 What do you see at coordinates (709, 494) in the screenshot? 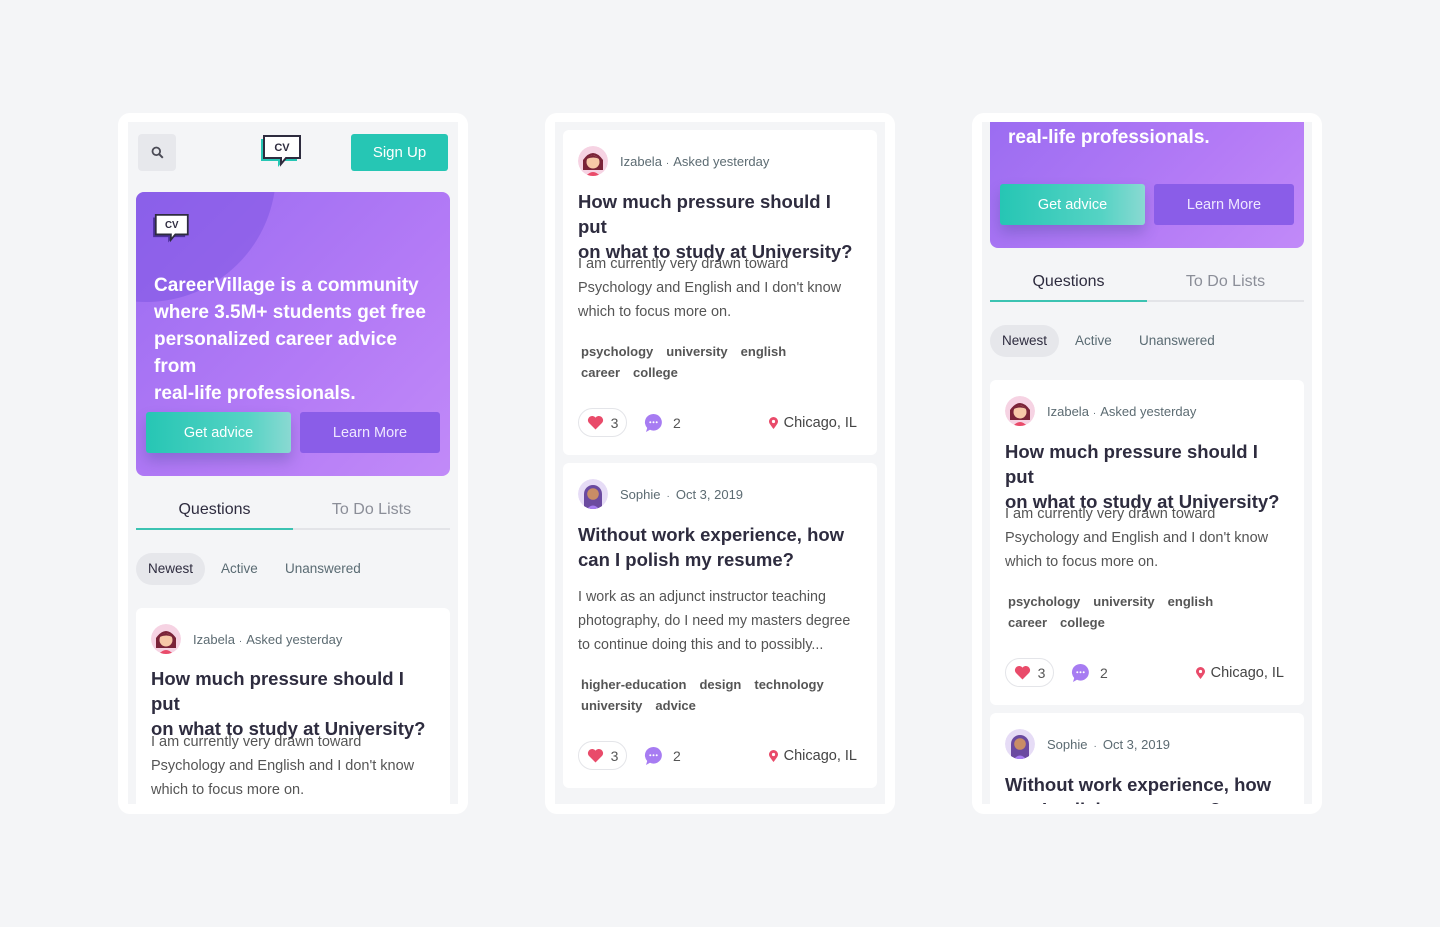
I see `timestamp: Oct 3, 2019` at bounding box center [709, 494].